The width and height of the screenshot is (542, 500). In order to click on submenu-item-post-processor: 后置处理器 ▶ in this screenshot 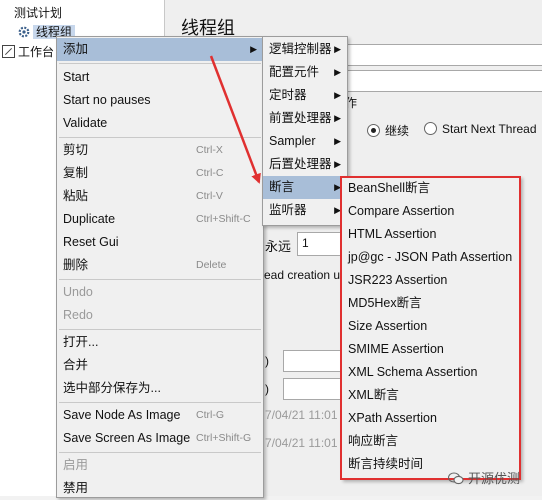, I will do `click(305, 164)`.